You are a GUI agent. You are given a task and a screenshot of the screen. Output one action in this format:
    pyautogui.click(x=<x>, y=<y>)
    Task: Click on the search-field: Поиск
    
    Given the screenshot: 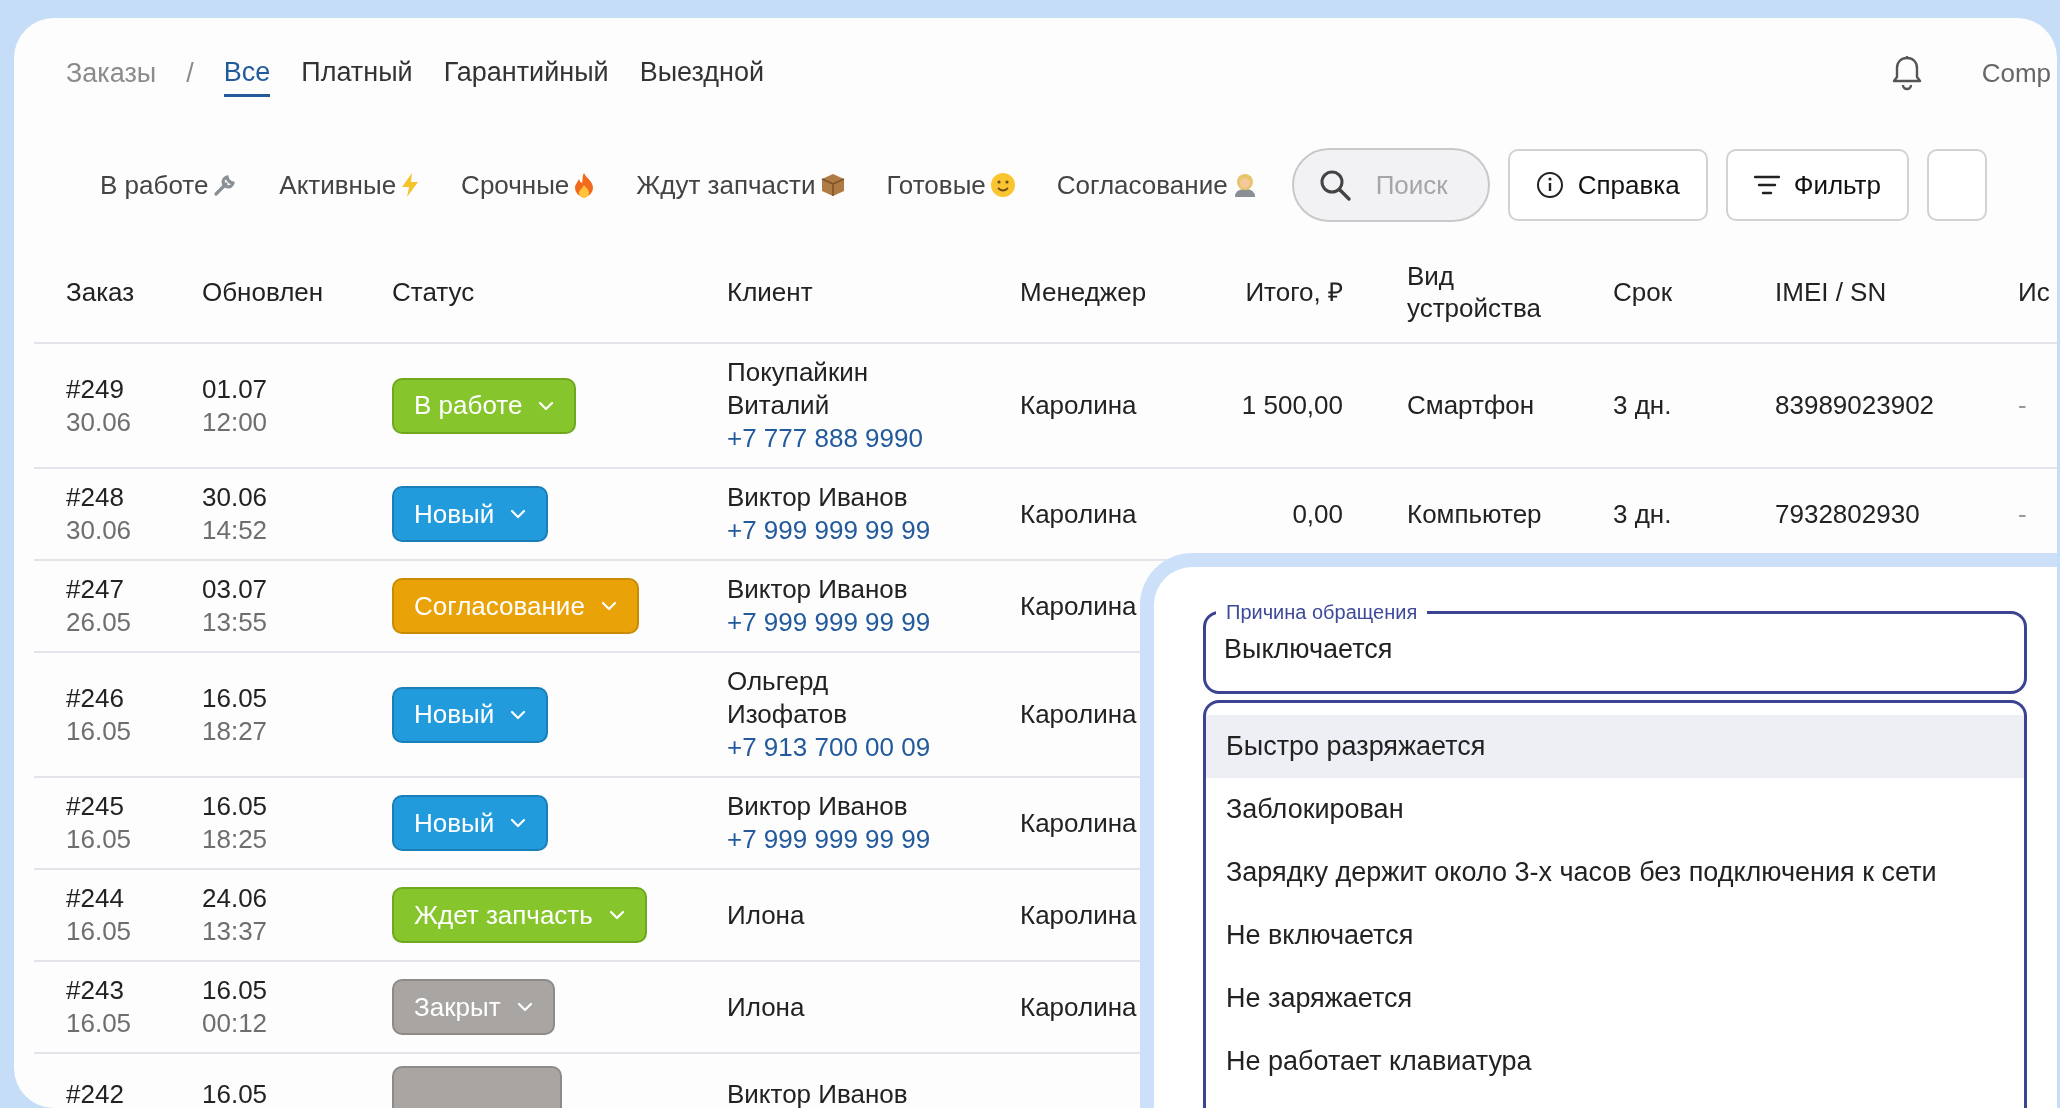 What is the action you would take?
    pyautogui.click(x=1390, y=185)
    